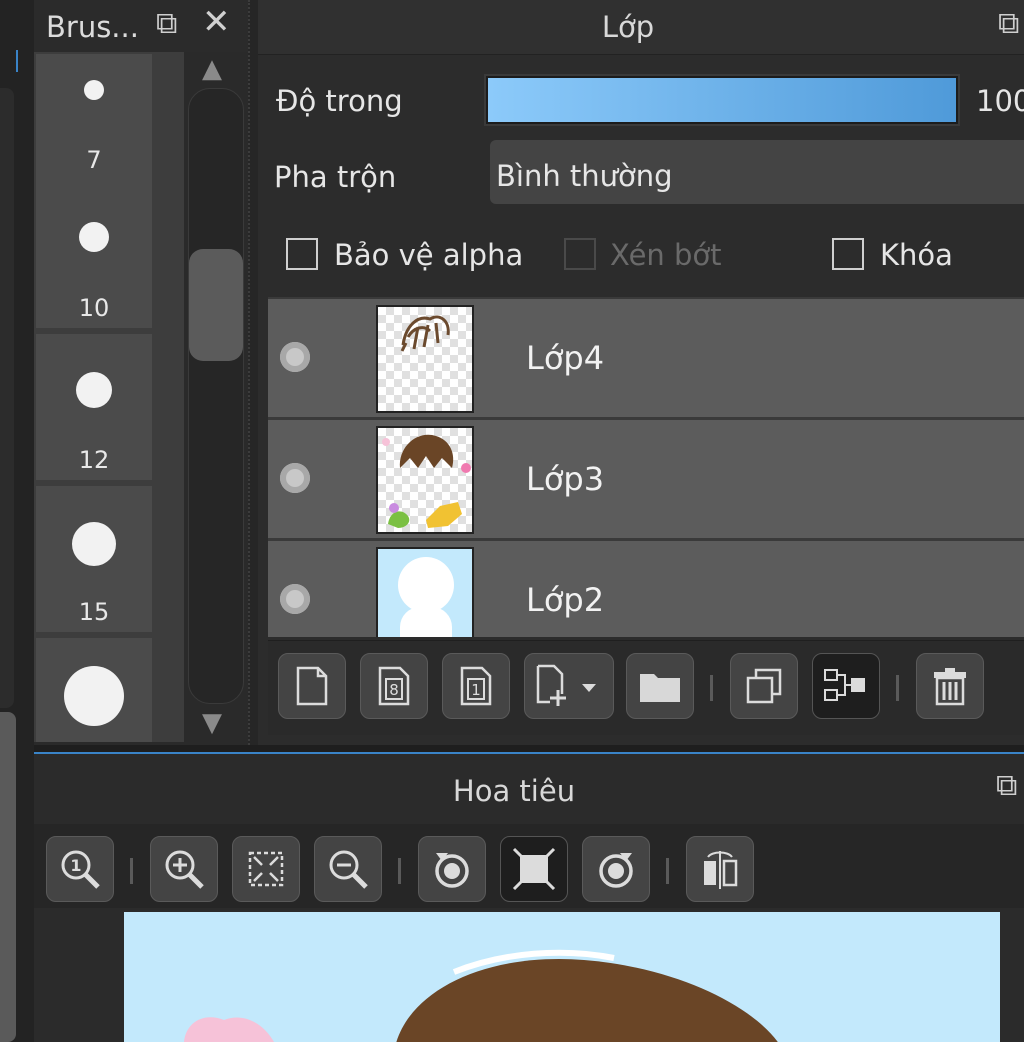 This screenshot has width=1024, height=1042. I want to click on merge-layer-icon, so click(844, 685).